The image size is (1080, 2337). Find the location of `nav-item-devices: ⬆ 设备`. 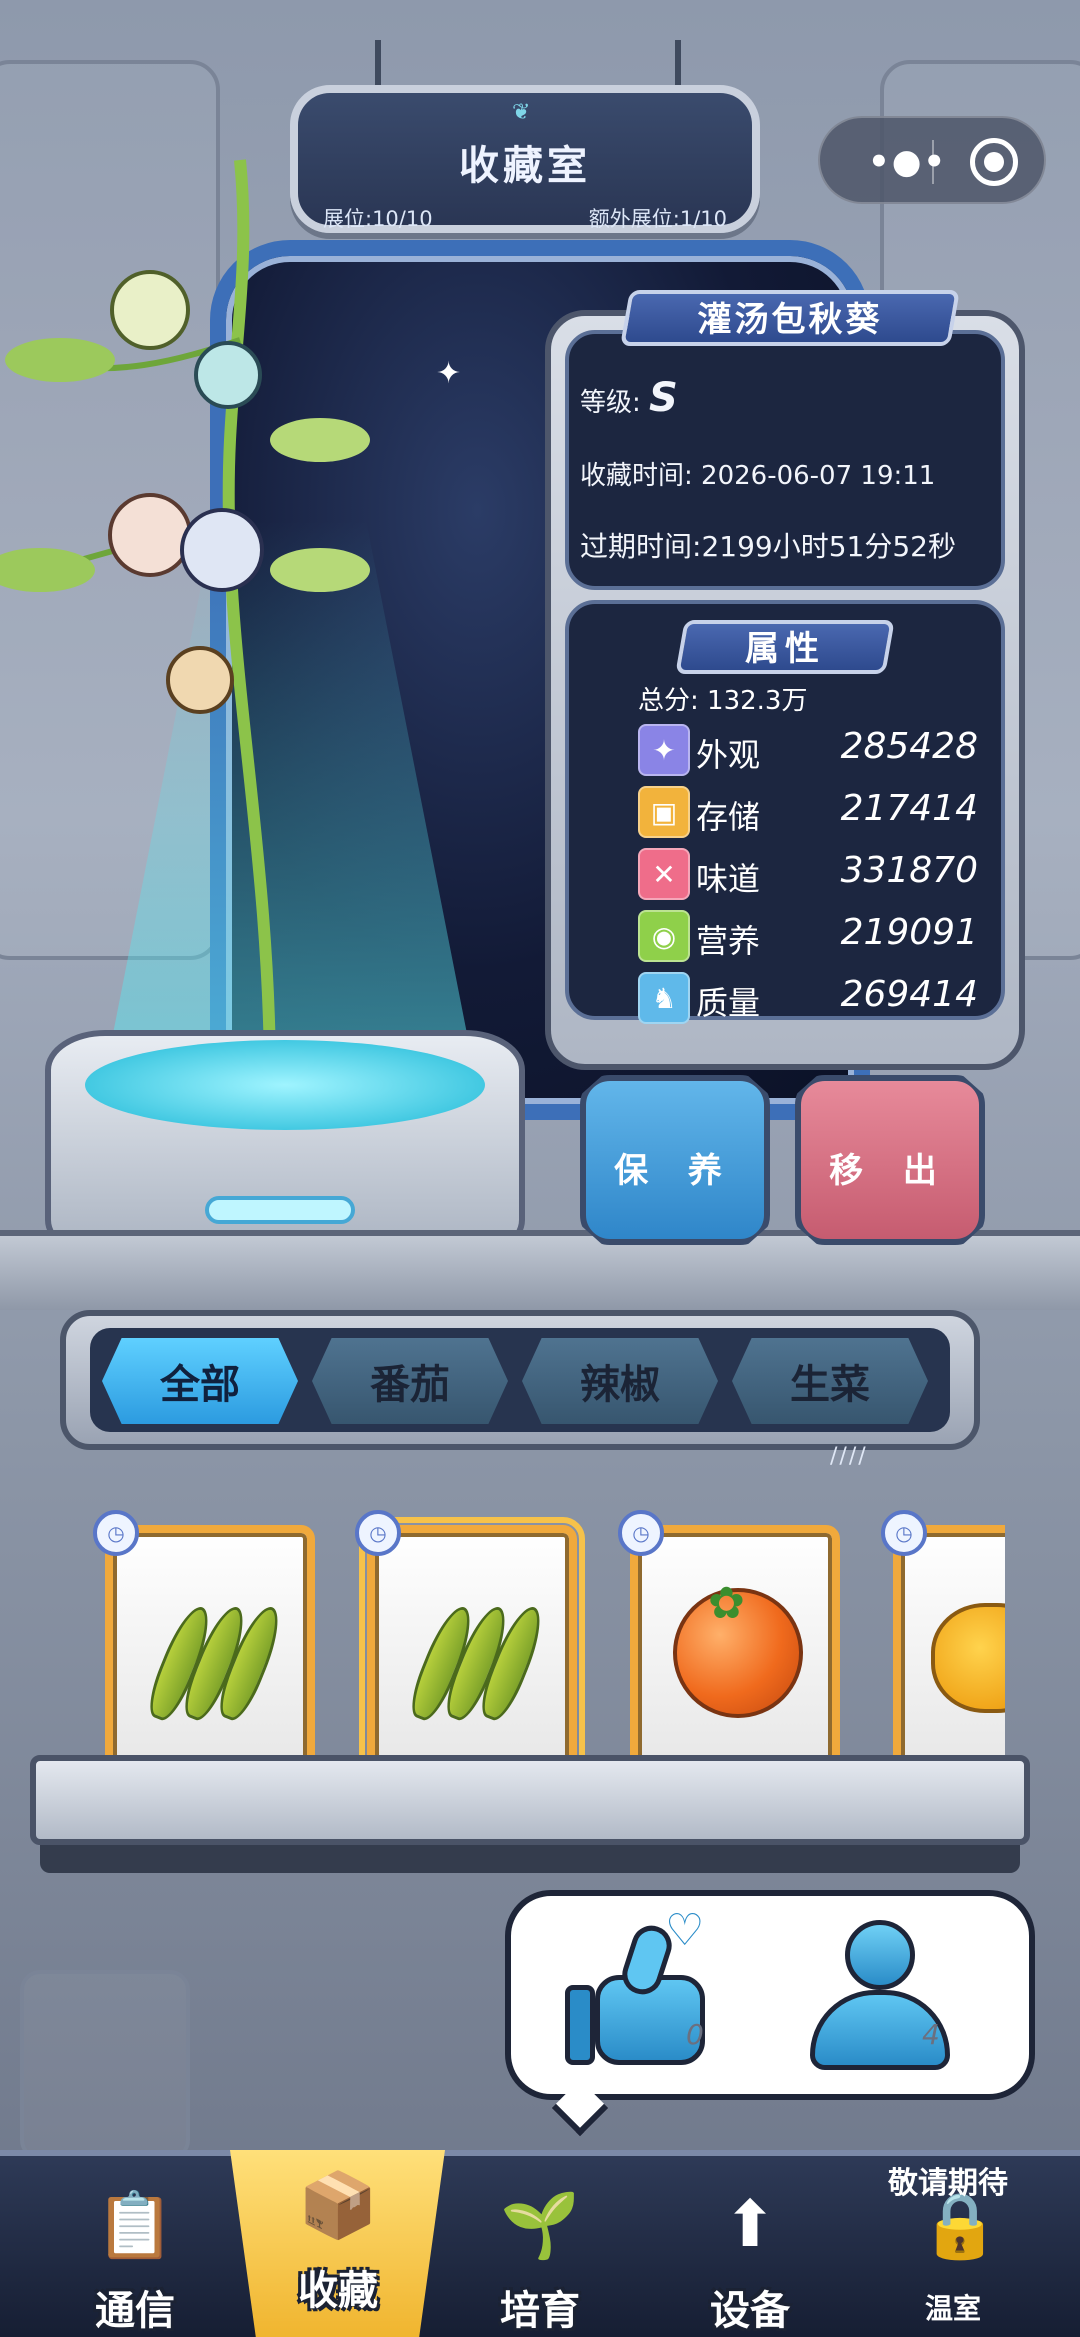

nav-item-devices: ⬆ 设备 is located at coordinates (750, 2248).